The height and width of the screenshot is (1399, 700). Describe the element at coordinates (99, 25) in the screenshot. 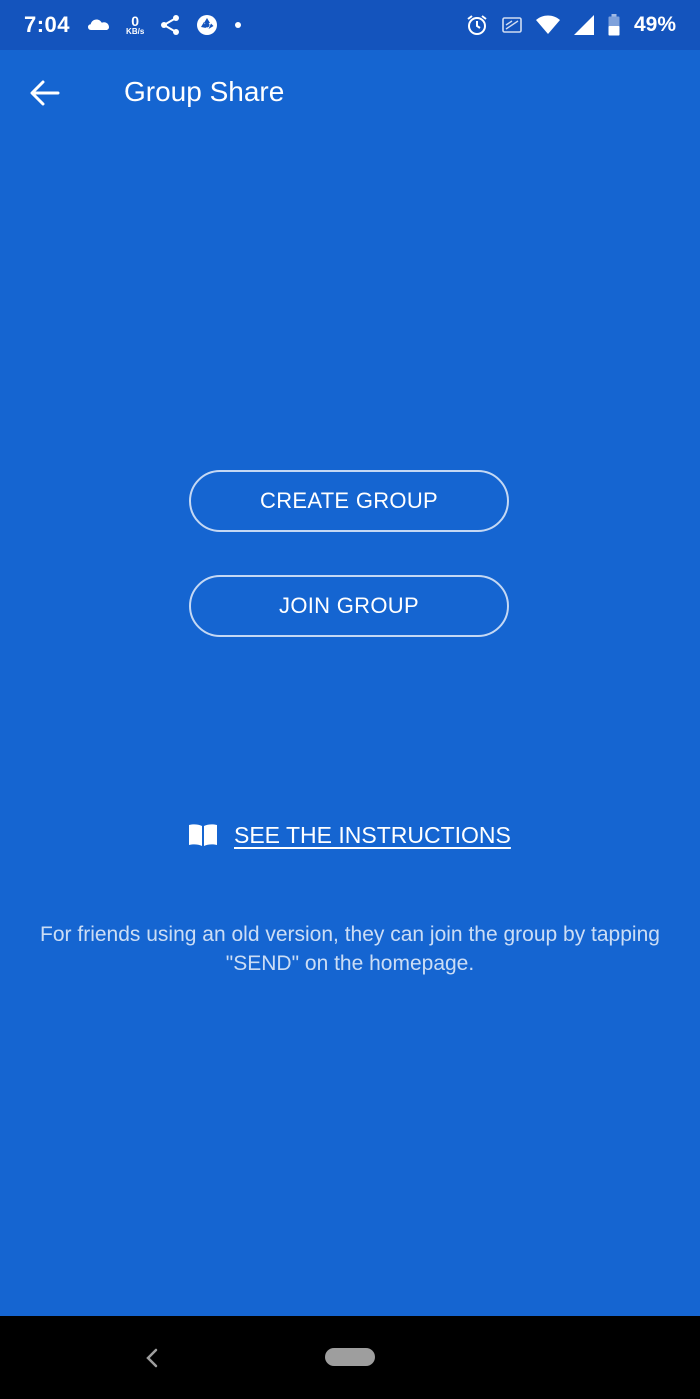

I see `weather-icon` at that location.